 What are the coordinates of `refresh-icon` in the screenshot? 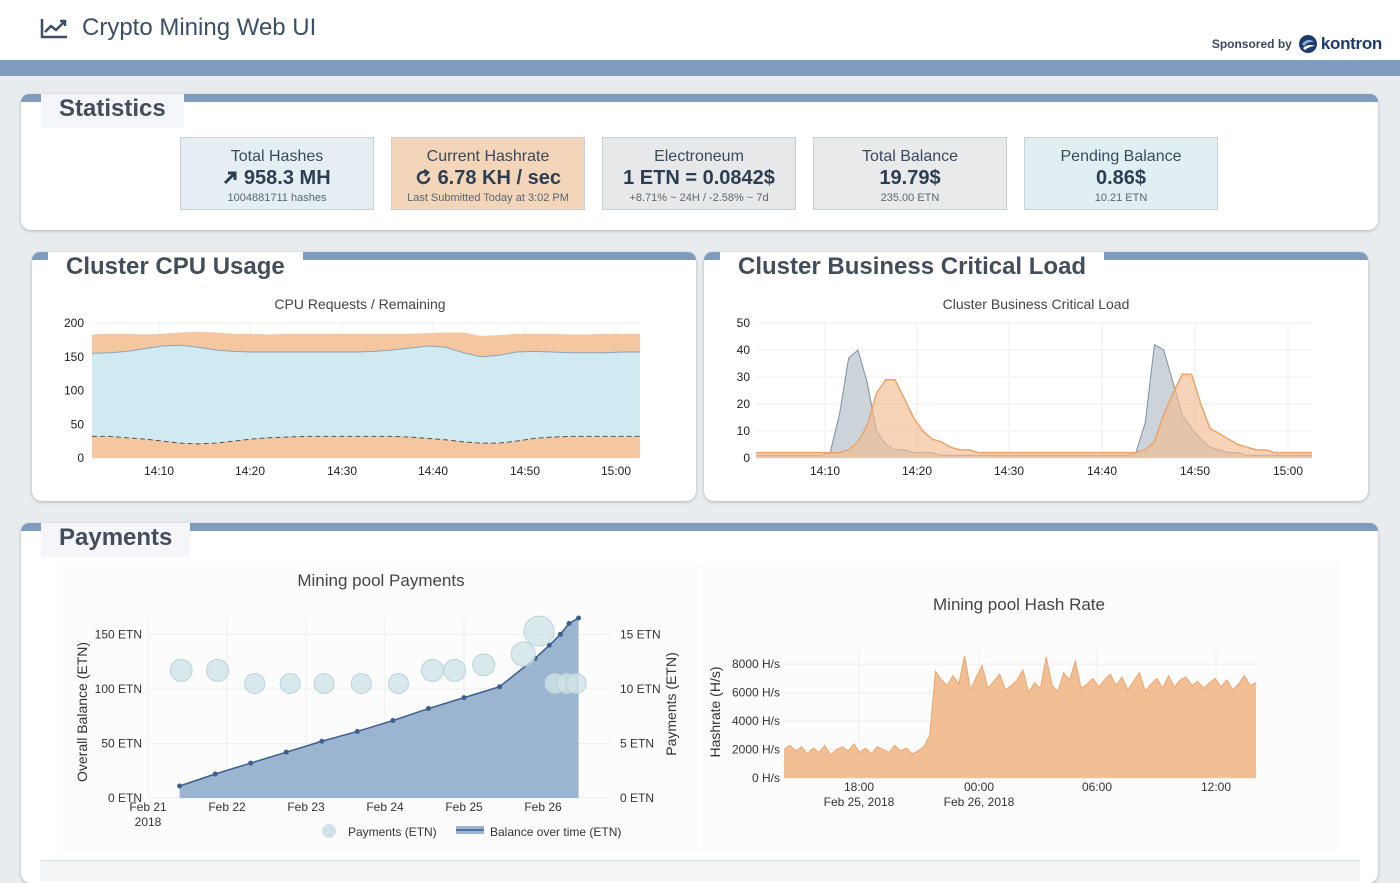 It's located at (423, 176).